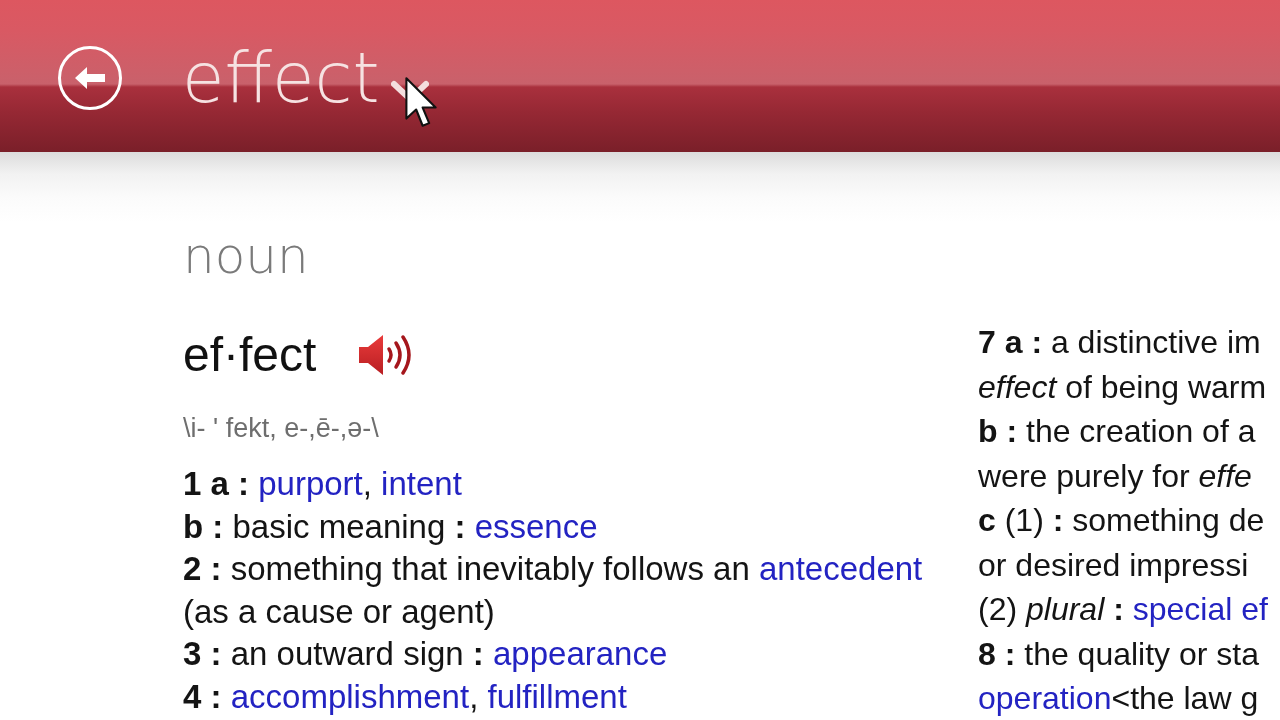  I want to click on definition-link: antecedent, so click(841, 568).